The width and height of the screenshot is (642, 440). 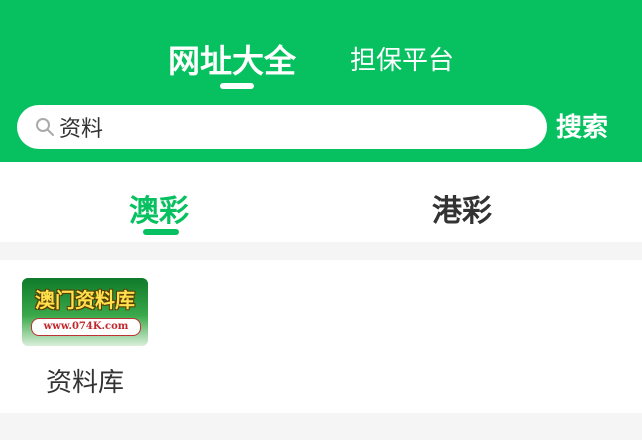 What do you see at coordinates (402, 58) in the screenshot?
I see `tab-guarantee-platform: 担保平台` at bounding box center [402, 58].